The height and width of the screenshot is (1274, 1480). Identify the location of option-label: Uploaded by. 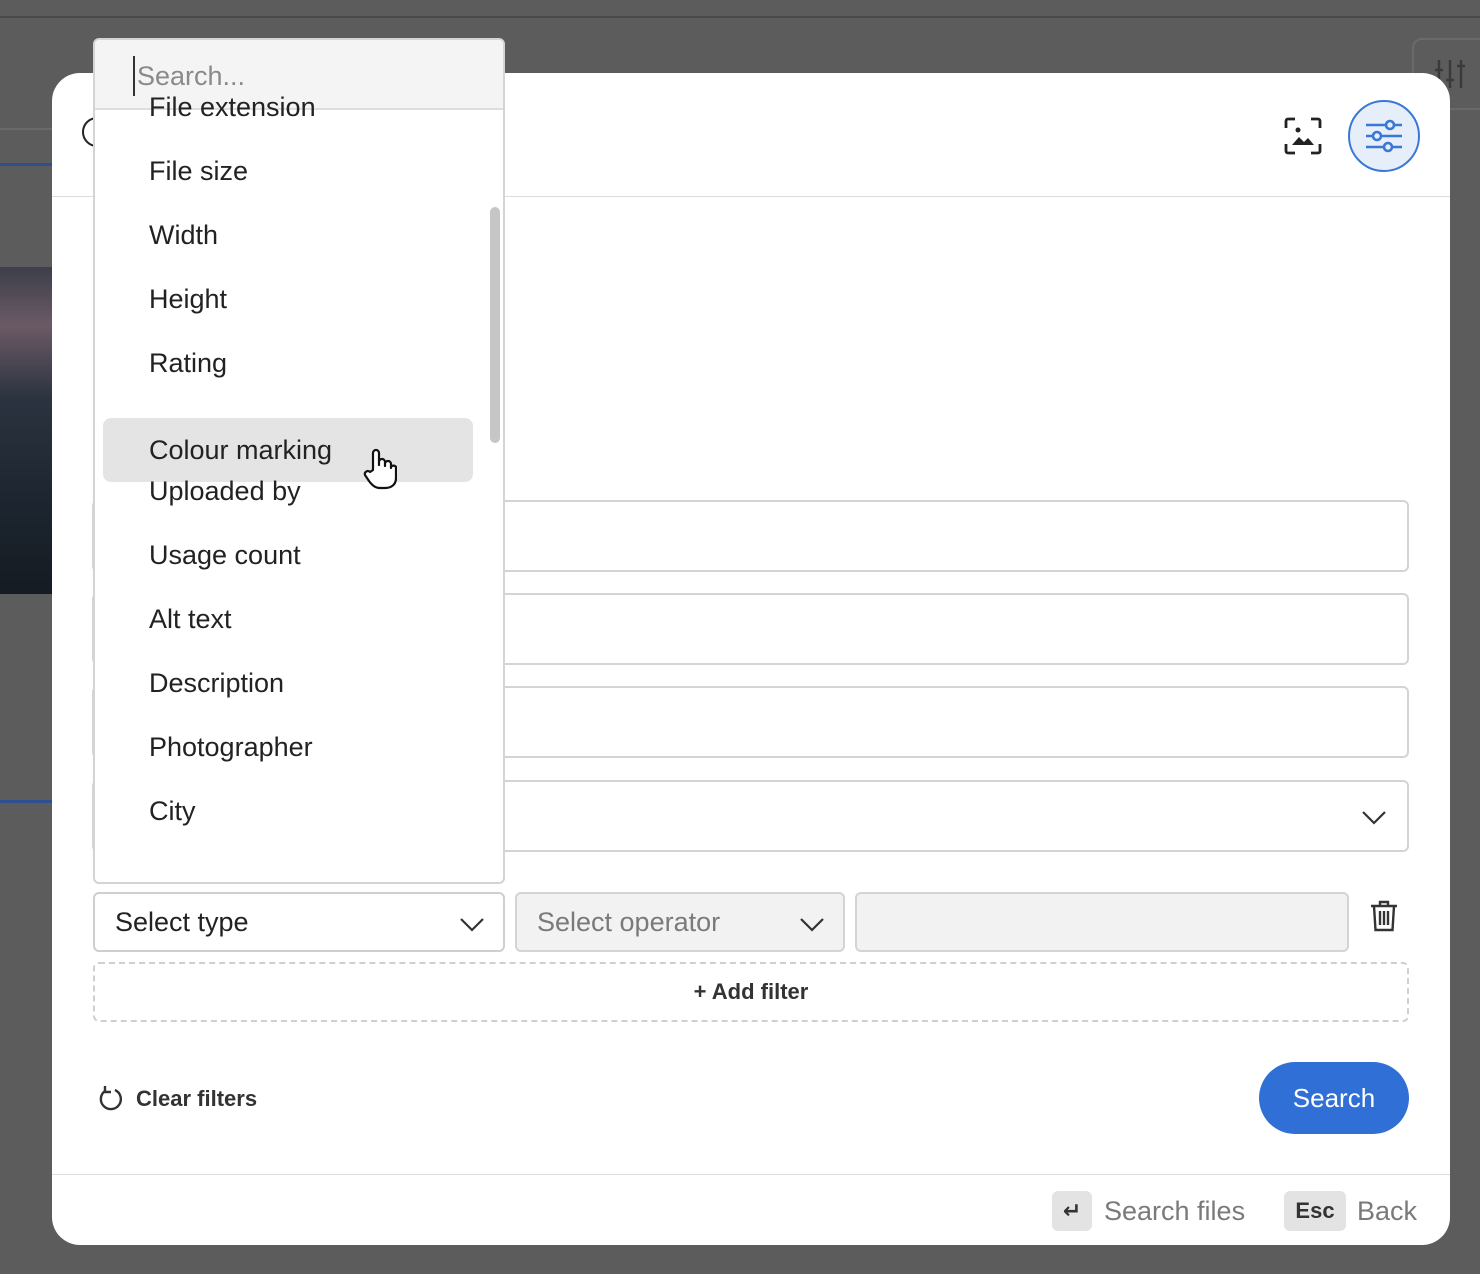
(225, 490).